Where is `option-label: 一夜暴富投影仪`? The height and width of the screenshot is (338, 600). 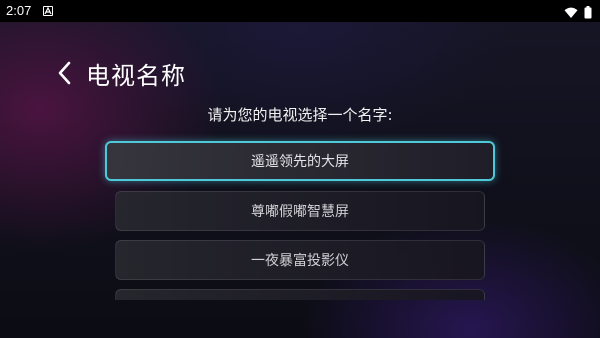 option-label: 一夜暴富投影仪 is located at coordinates (300, 261).